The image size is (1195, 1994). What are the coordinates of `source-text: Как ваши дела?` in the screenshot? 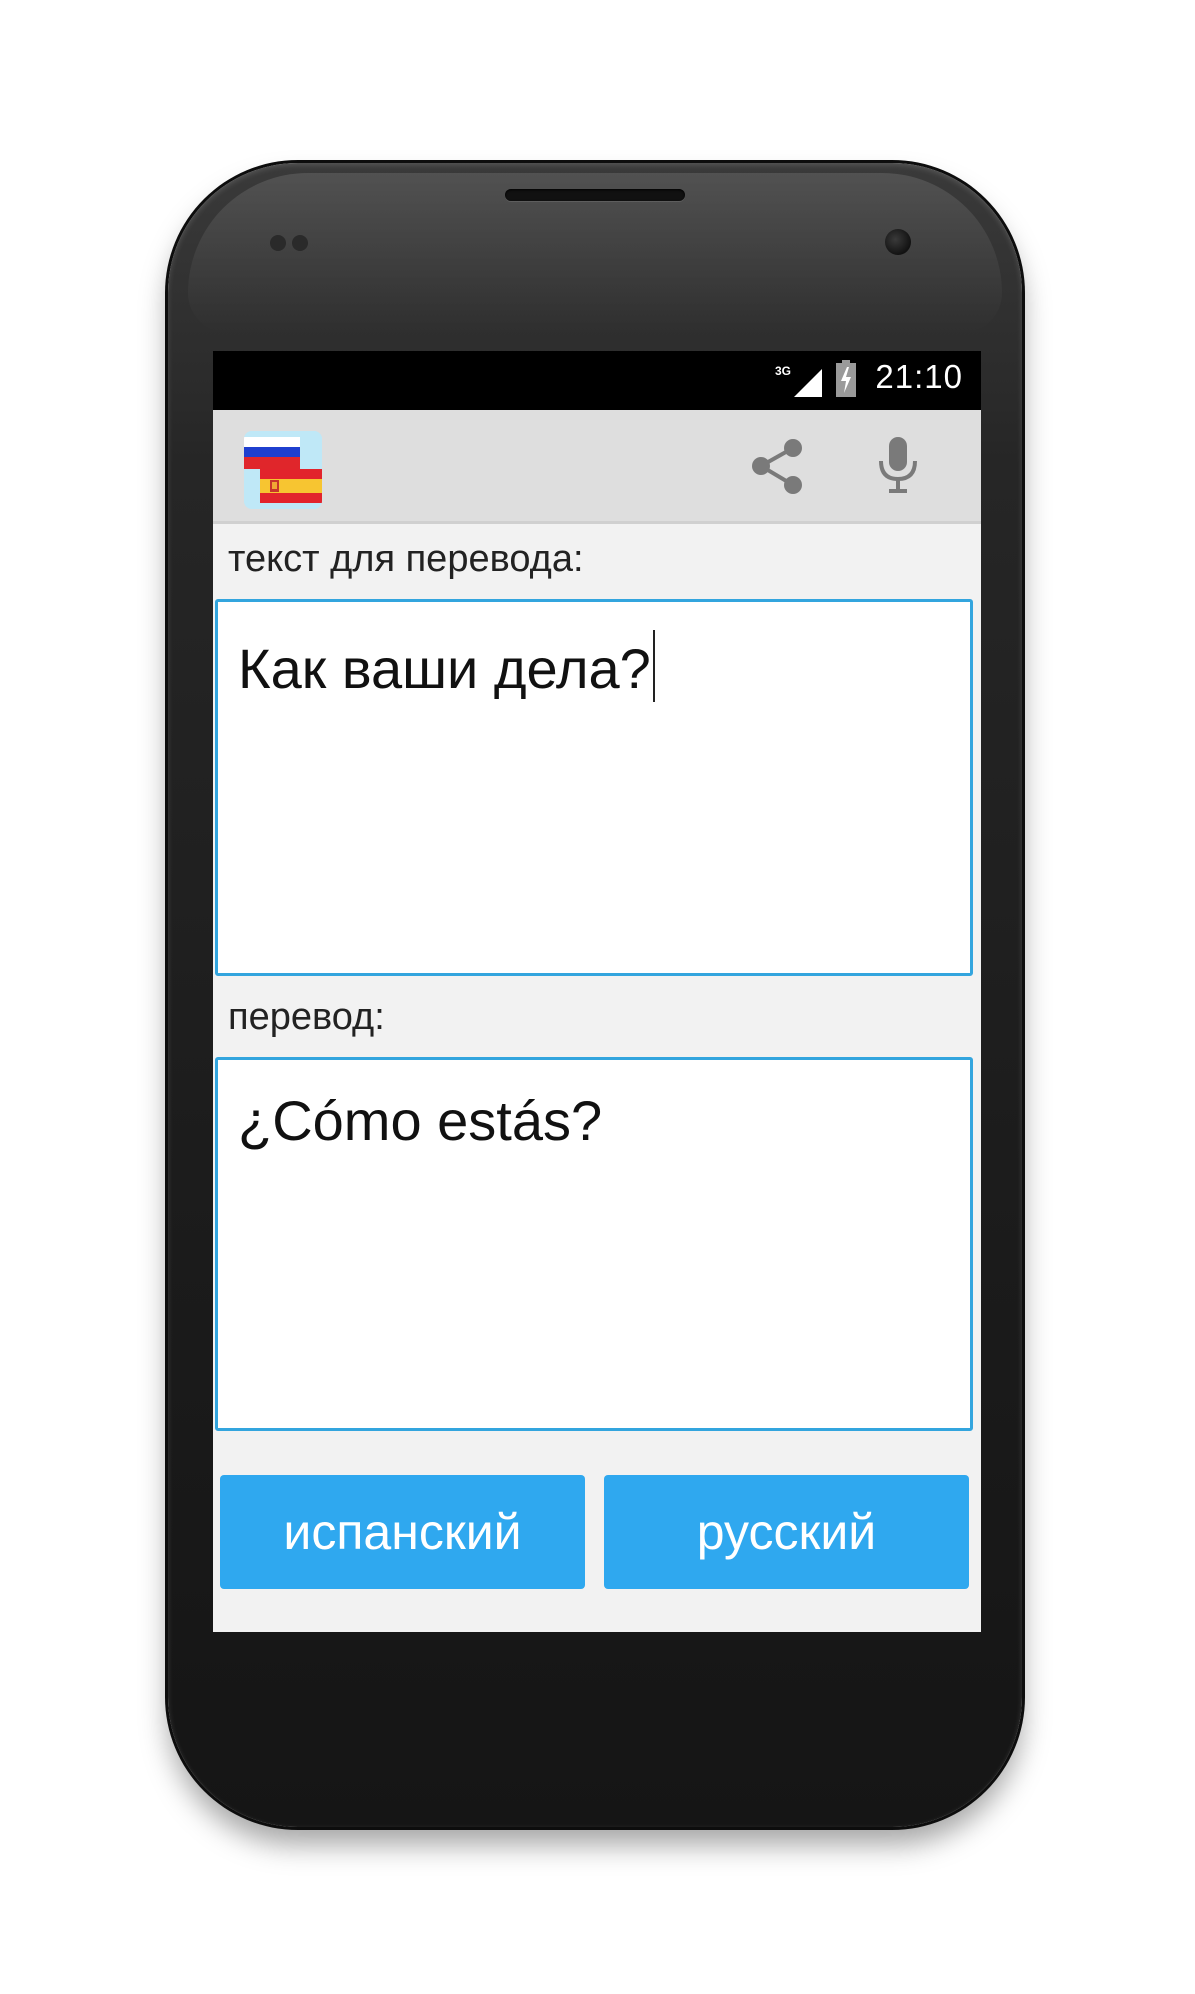 It's located at (444, 668).